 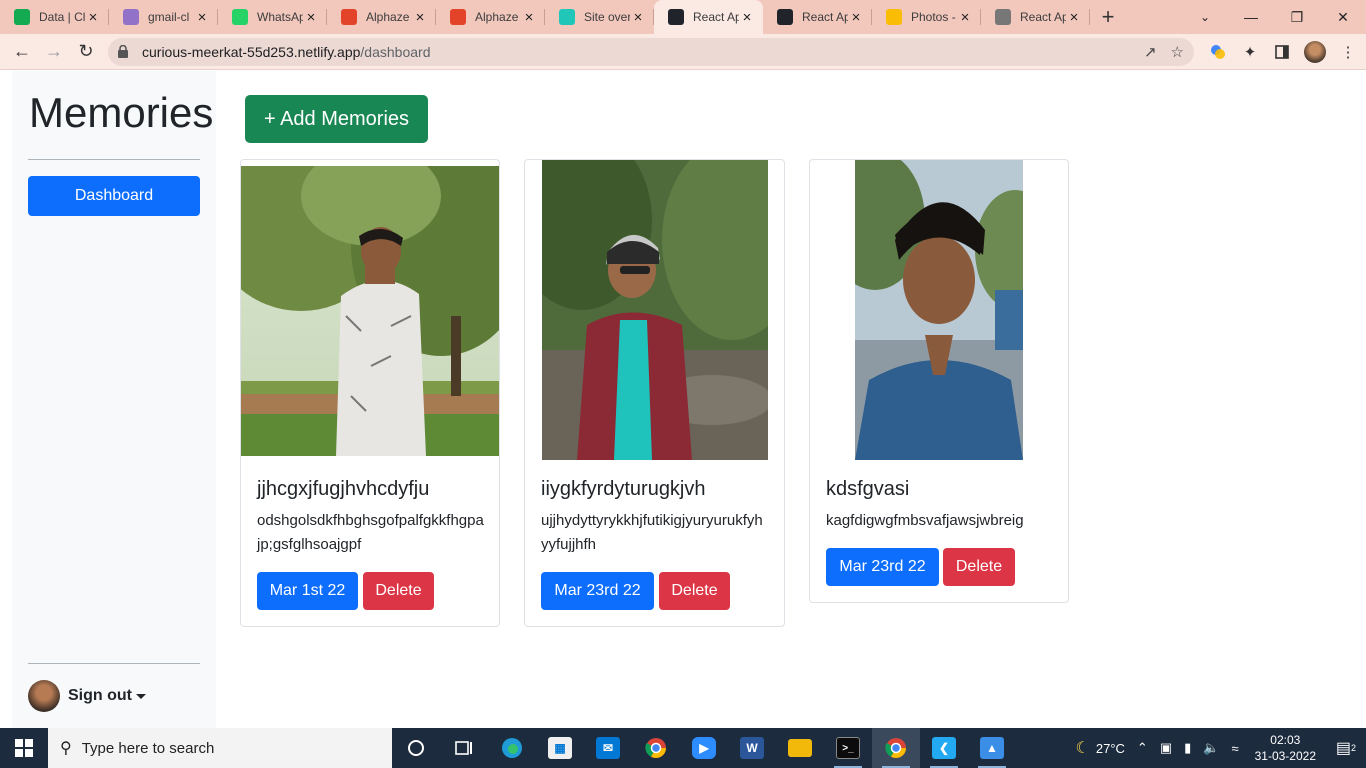 What do you see at coordinates (560, 748) in the screenshot?
I see `store-icon: ▦` at bounding box center [560, 748].